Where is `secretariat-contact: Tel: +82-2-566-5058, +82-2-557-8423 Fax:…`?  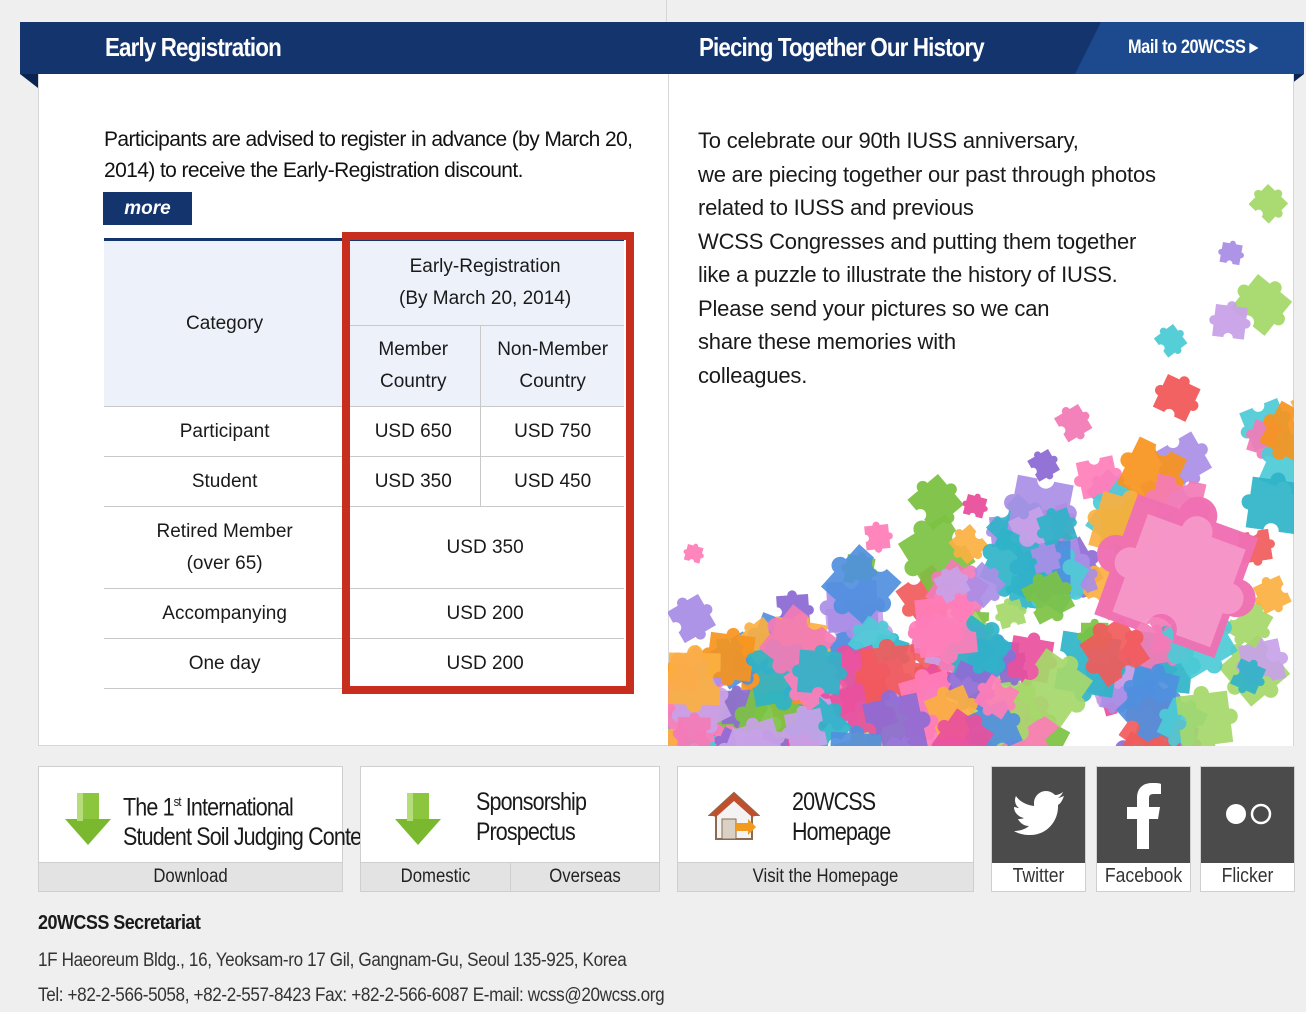
secretariat-contact: Tel: +82-2-566-5058, +82-2-557-8423 Fax:… is located at coordinates (351, 995).